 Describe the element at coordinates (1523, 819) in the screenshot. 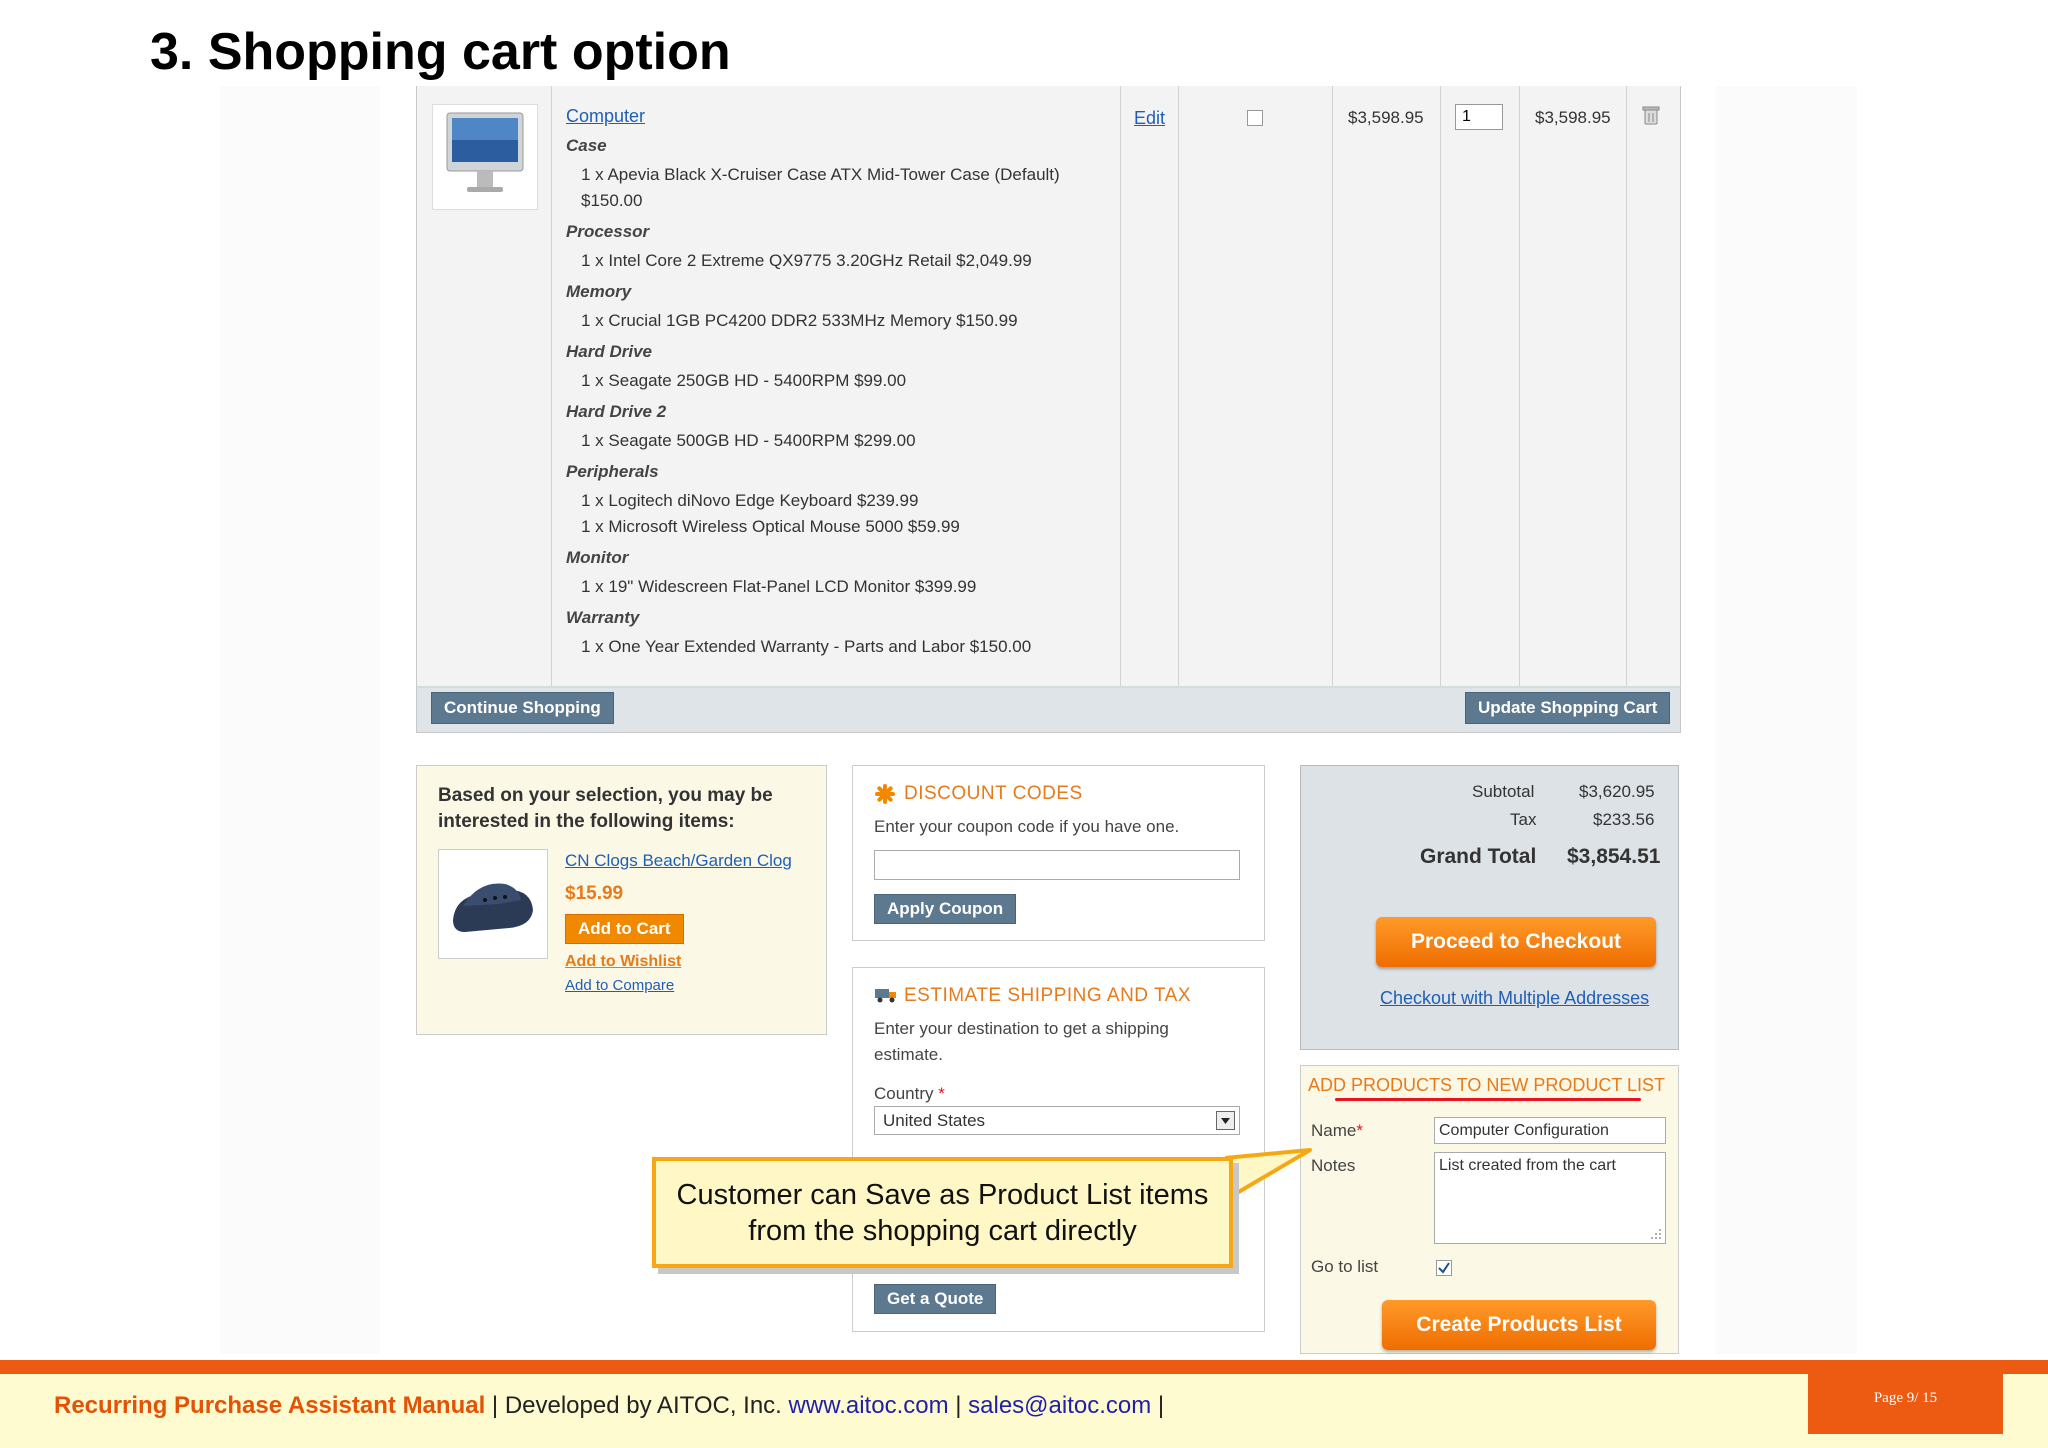

I see `tax-label: Tax` at that location.